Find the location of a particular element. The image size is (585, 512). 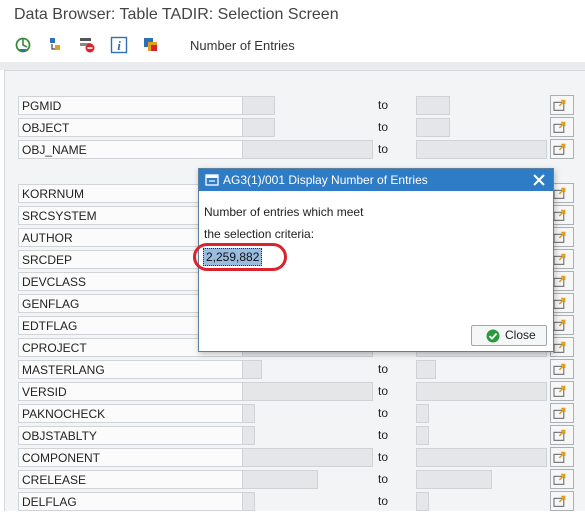

field-label-text: OBJ_NAME is located at coordinates (54, 150).